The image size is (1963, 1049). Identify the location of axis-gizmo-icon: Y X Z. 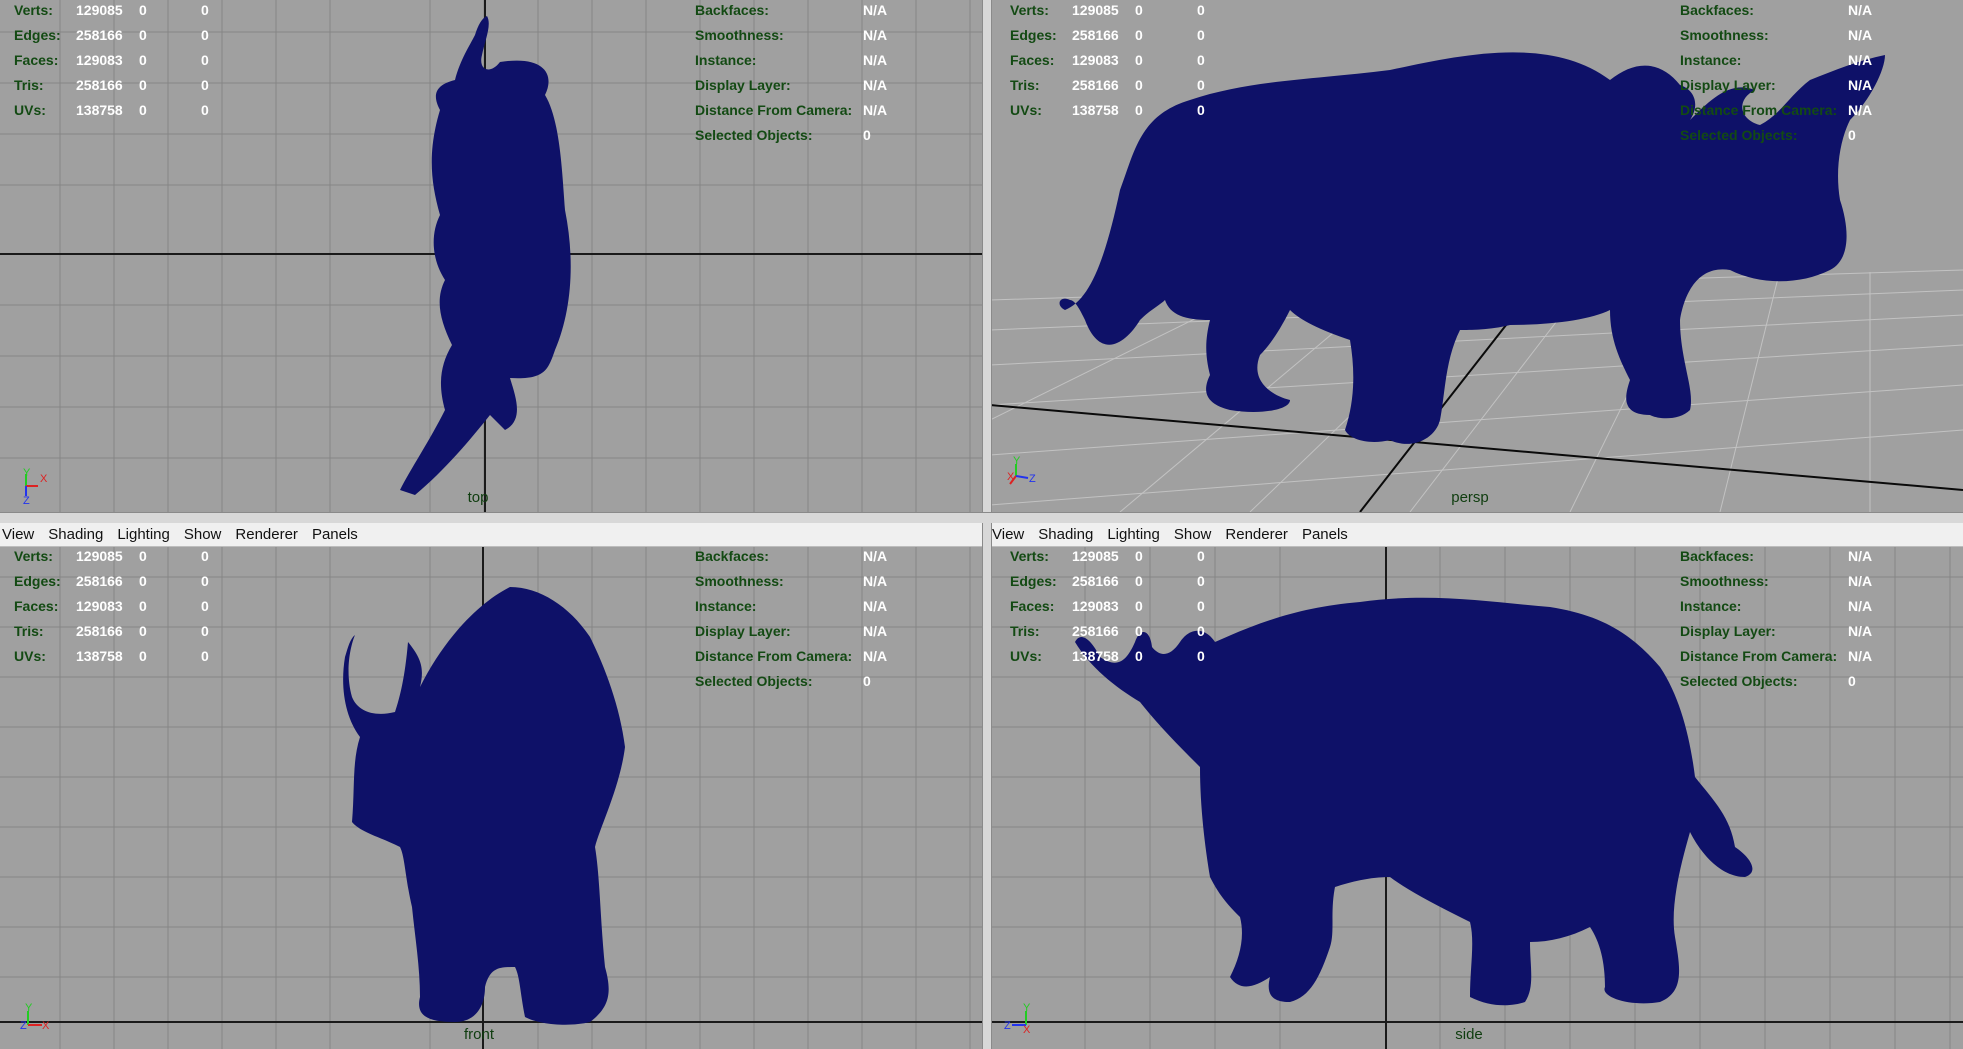
(1022, 474).